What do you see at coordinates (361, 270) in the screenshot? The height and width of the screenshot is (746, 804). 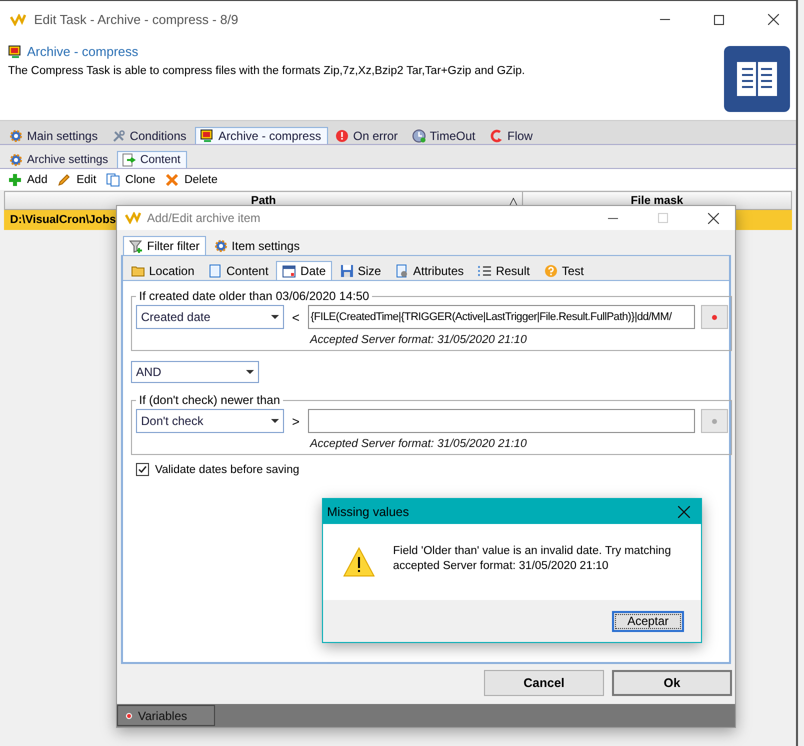 I see `sub-tab: Size` at bounding box center [361, 270].